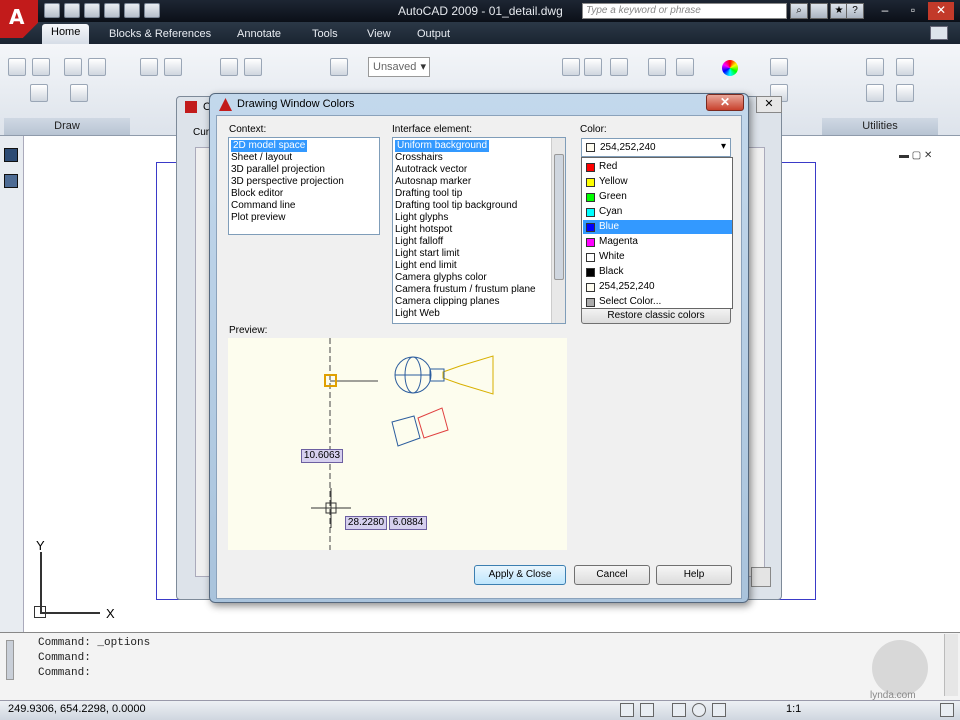  I want to click on zoom-icon, so click(699, 710).